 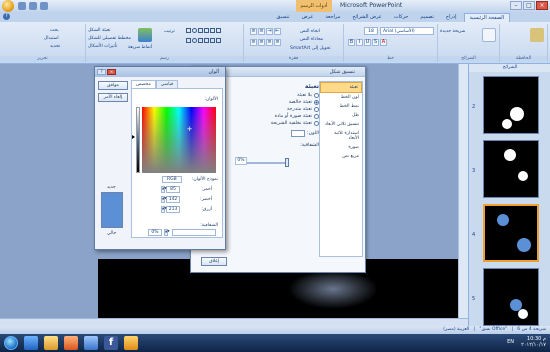 What do you see at coordinates (456, 329) in the screenshot?
I see `language-status: العربية (مصر)` at bounding box center [456, 329].